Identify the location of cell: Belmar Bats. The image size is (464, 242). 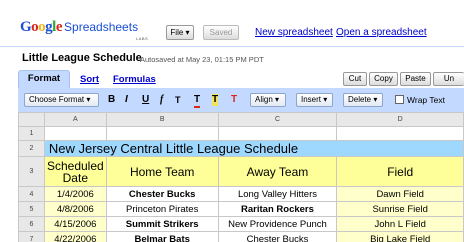
(162, 236).